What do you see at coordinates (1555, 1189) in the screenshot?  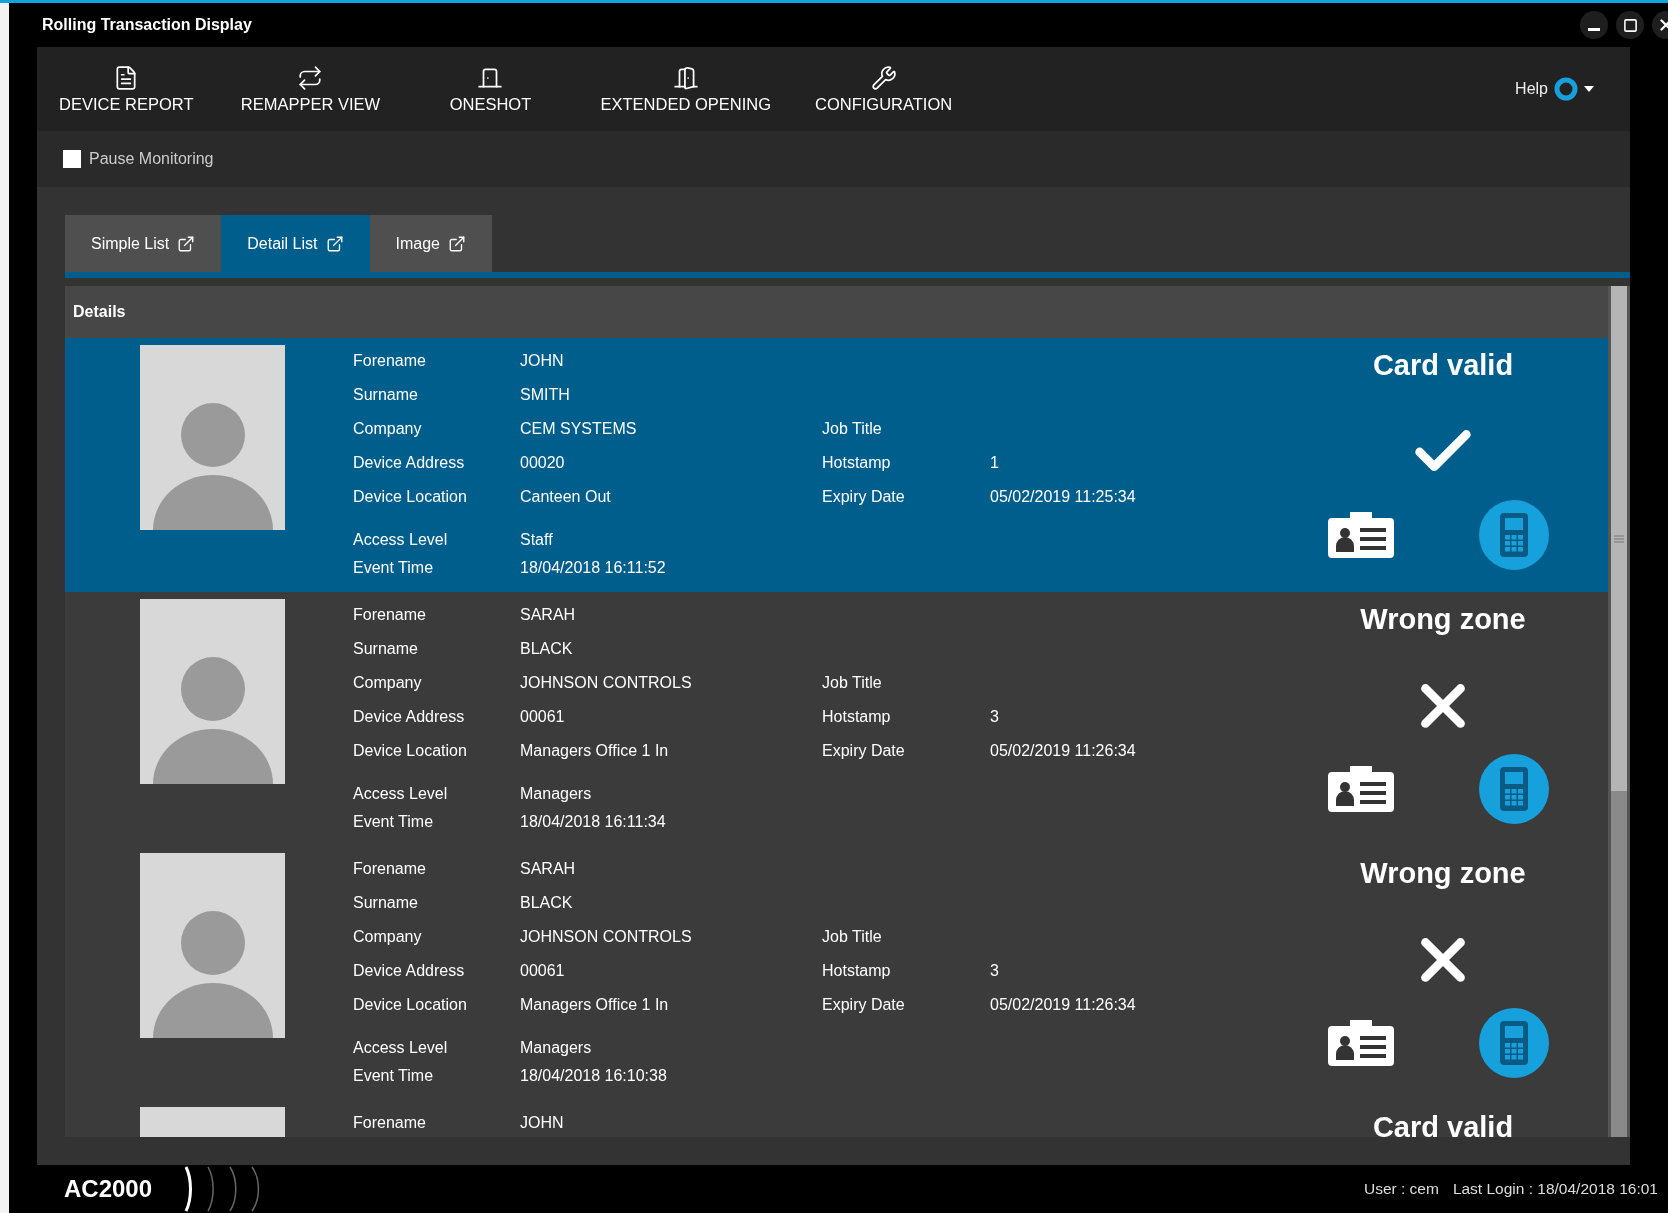 I see `last-login-text: Last Login : 18/04/2018 16:01` at bounding box center [1555, 1189].